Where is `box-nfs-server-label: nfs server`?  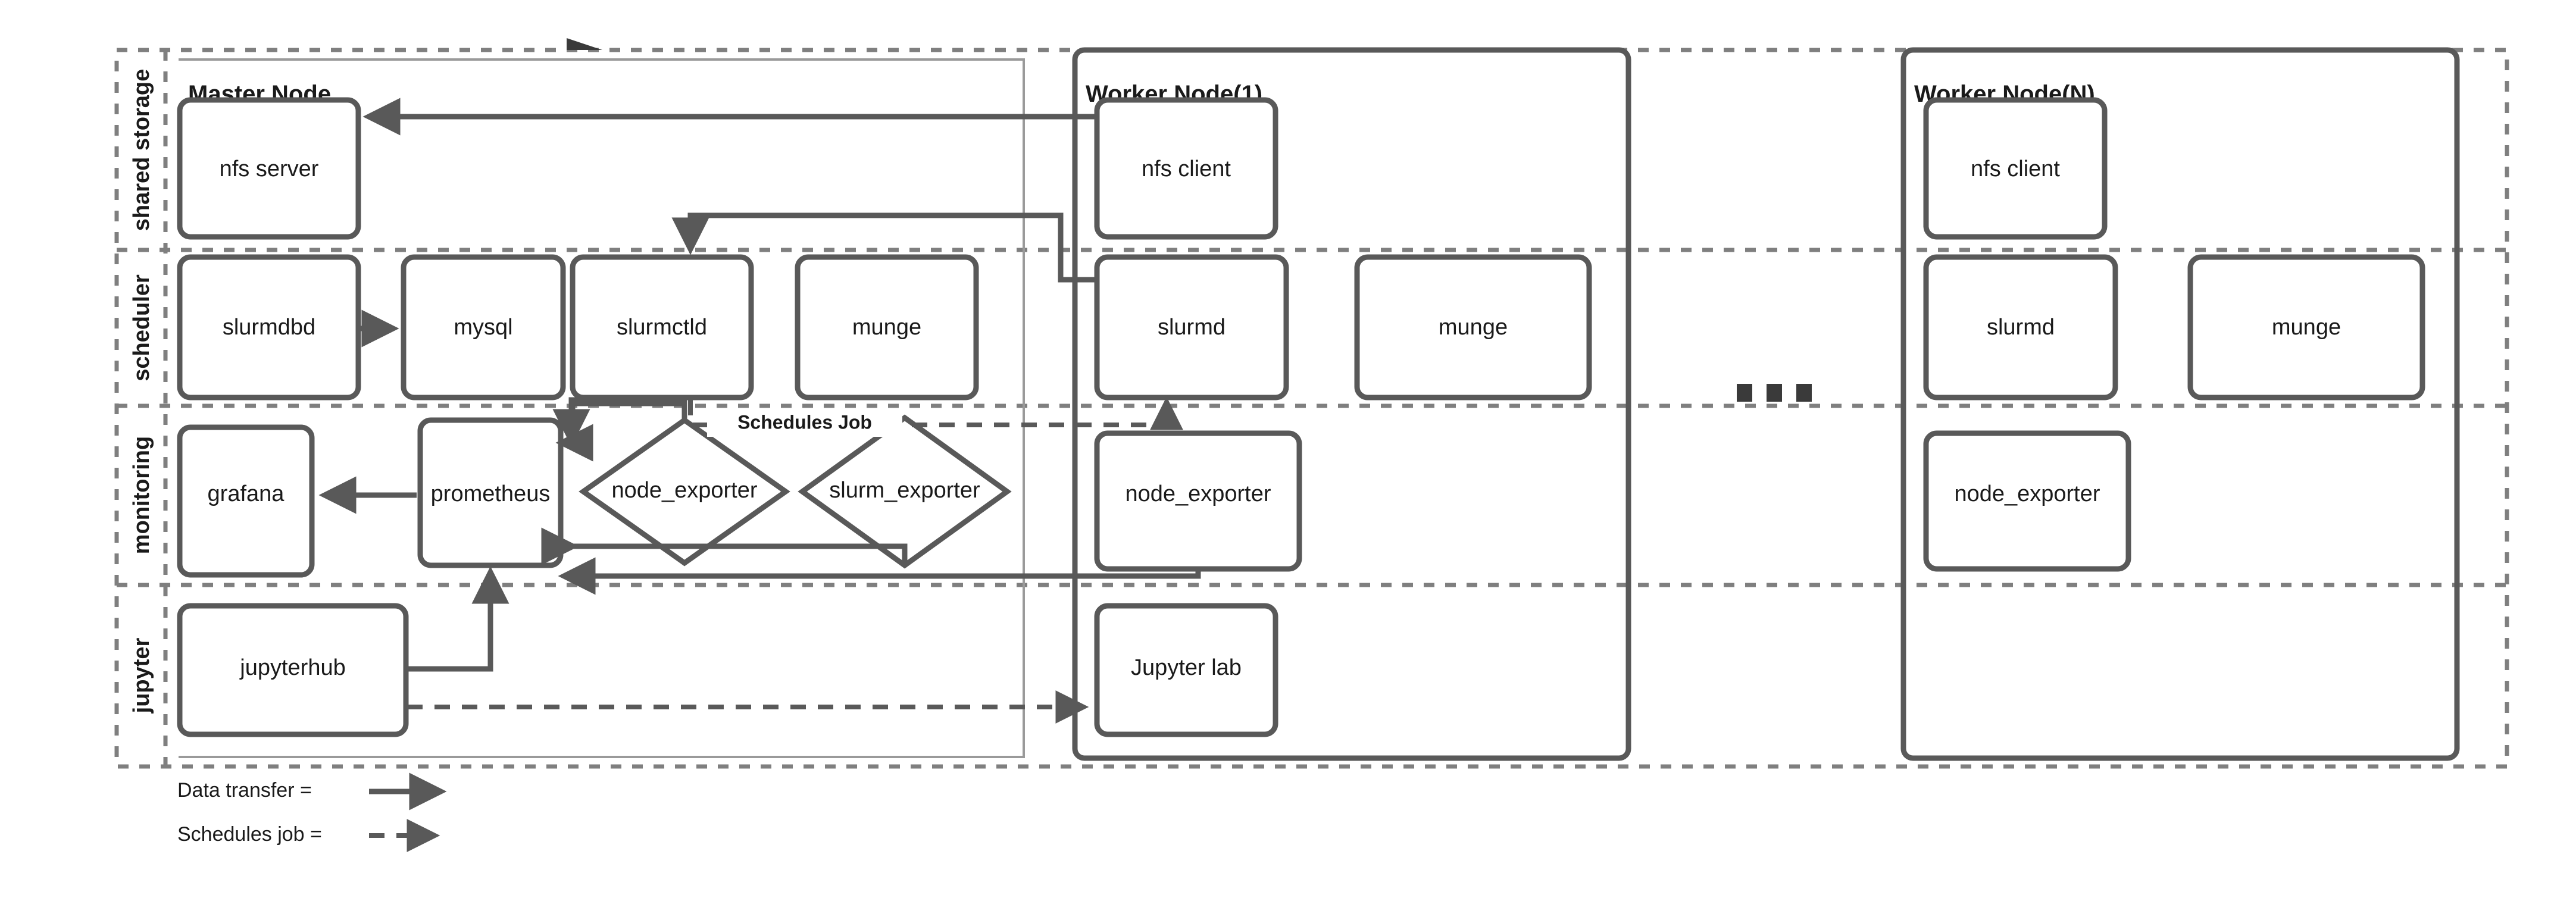 box-nfs-server-label: nfs server is located at coordinates (269, 169).